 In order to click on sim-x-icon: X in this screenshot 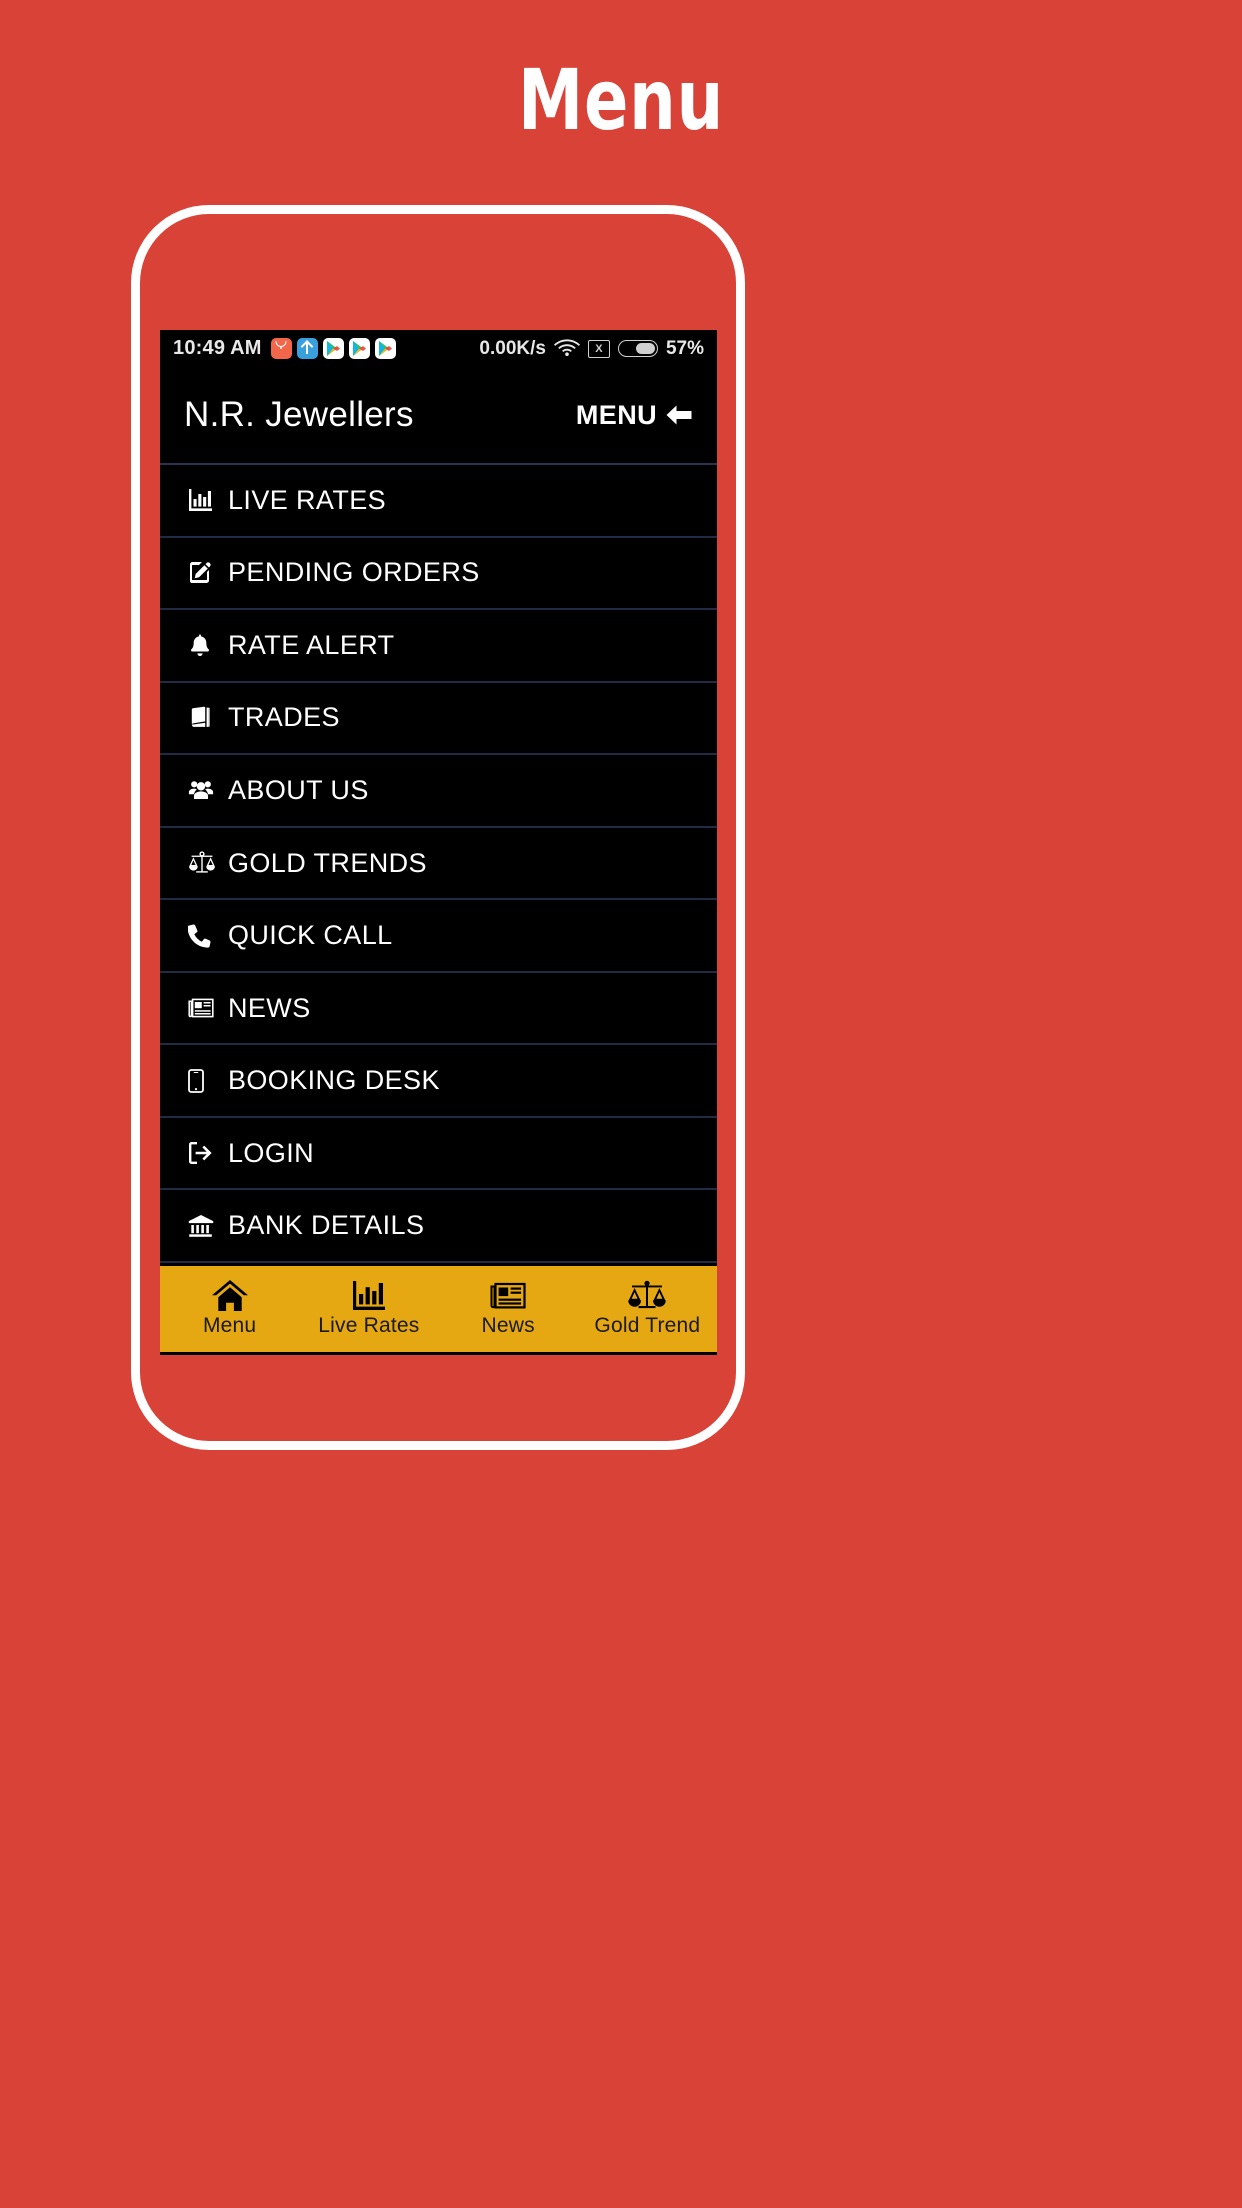, I will do `click(598, 348)`.